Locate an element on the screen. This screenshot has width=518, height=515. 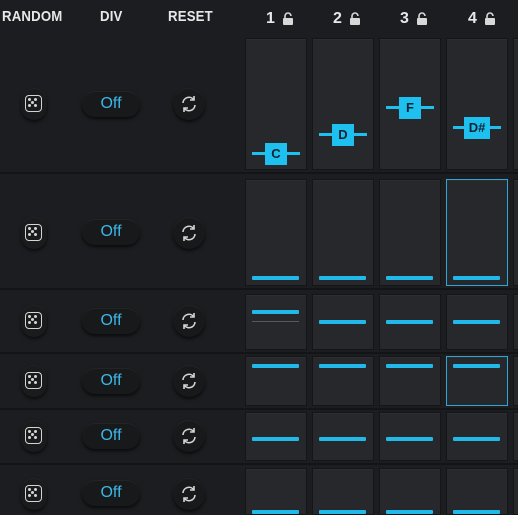
random-header: RANDOM is located at coordinates (32, 16).